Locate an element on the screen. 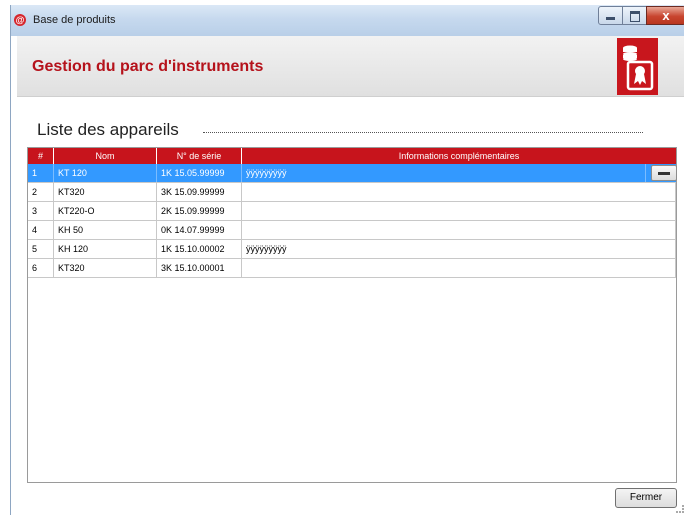  row-serial: 1K 15.10.00002 is located at coordinates (199, 249).